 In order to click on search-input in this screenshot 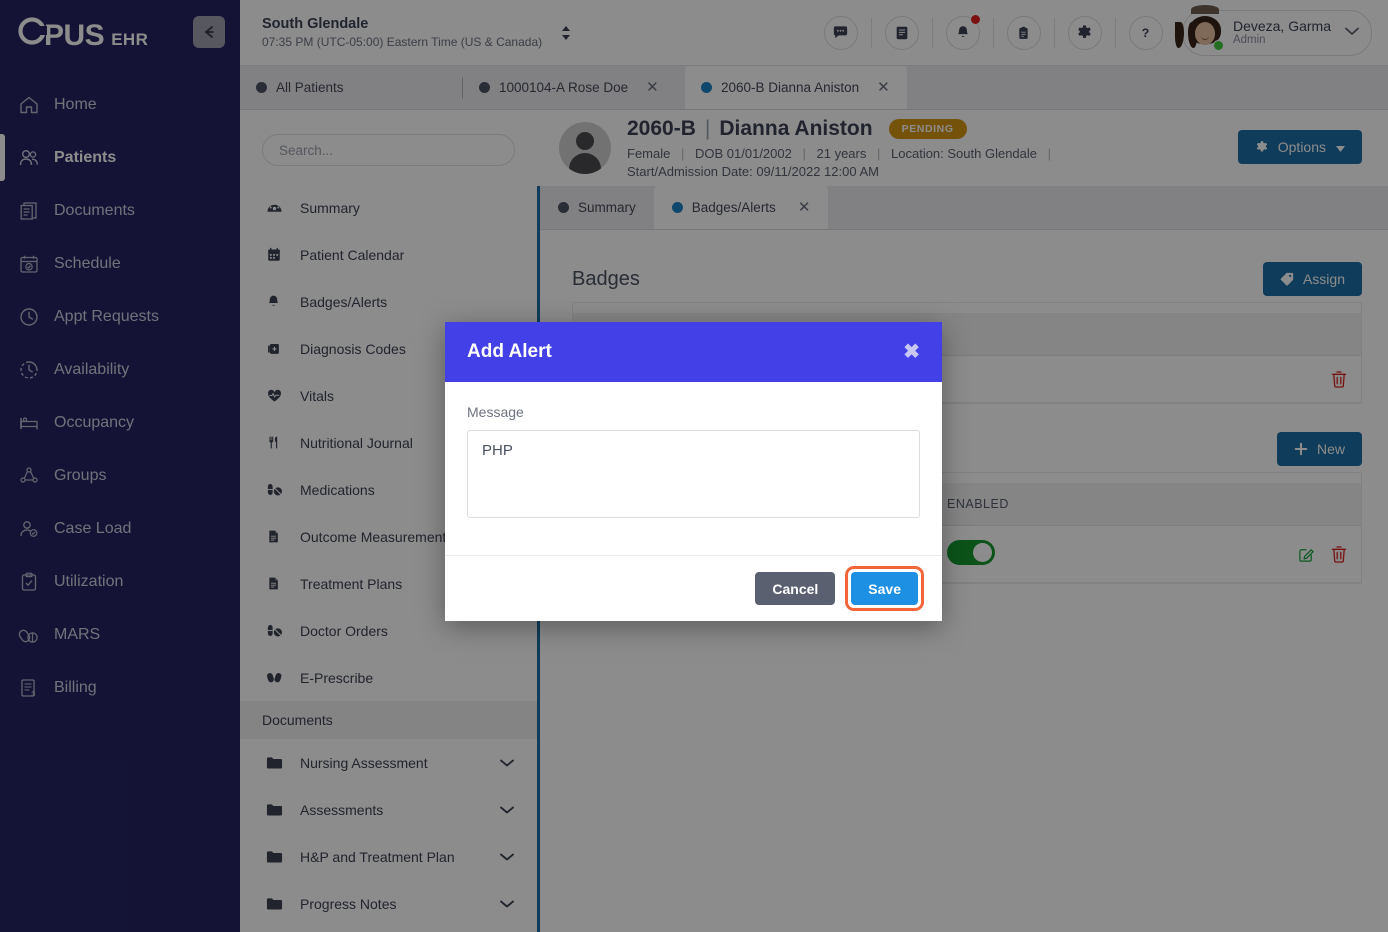, I will do `click(388, 150)`.